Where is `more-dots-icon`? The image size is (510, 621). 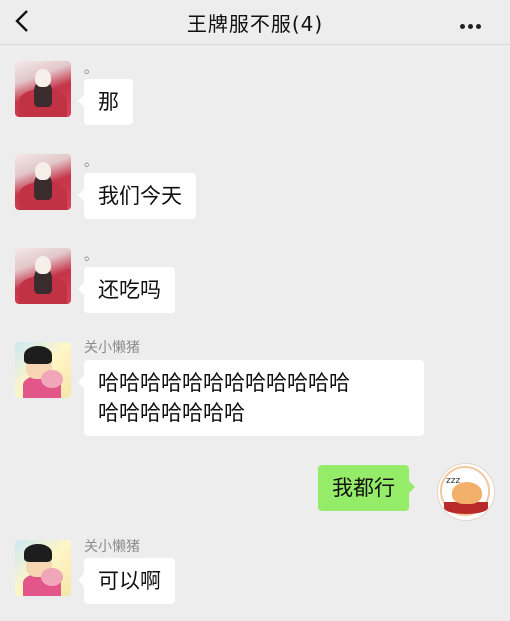 more-dots-icon is located at coordinates (462, 26).